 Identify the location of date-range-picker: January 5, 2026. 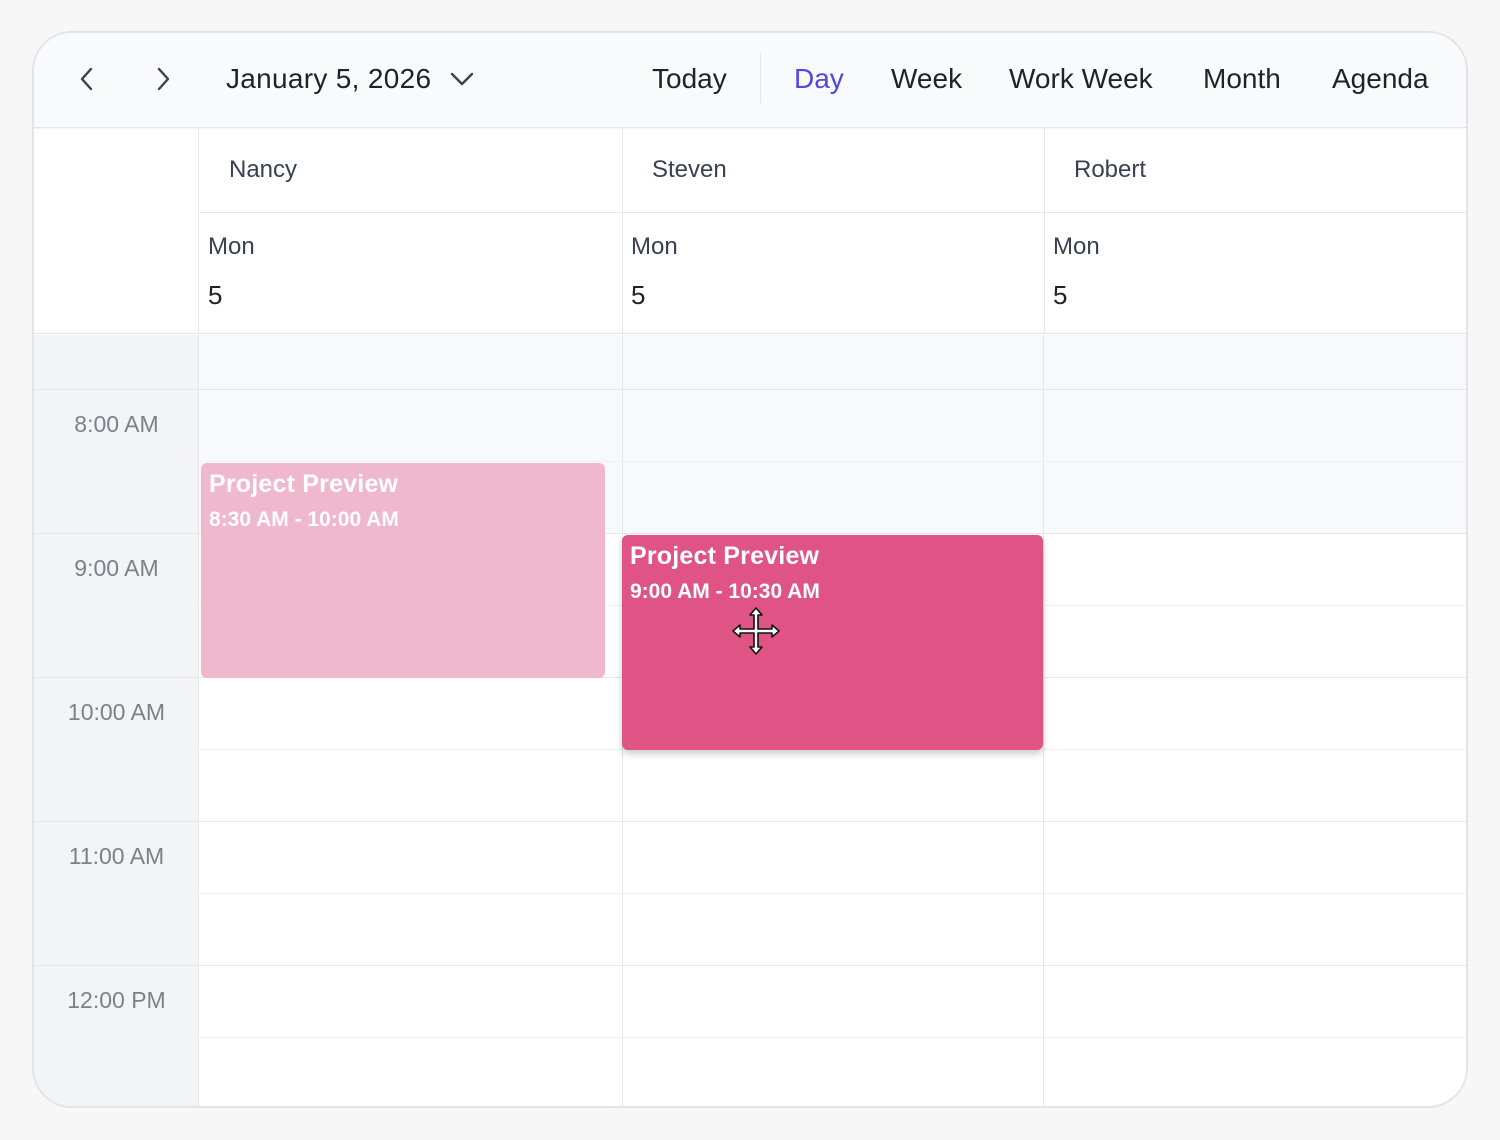
(350, 79).